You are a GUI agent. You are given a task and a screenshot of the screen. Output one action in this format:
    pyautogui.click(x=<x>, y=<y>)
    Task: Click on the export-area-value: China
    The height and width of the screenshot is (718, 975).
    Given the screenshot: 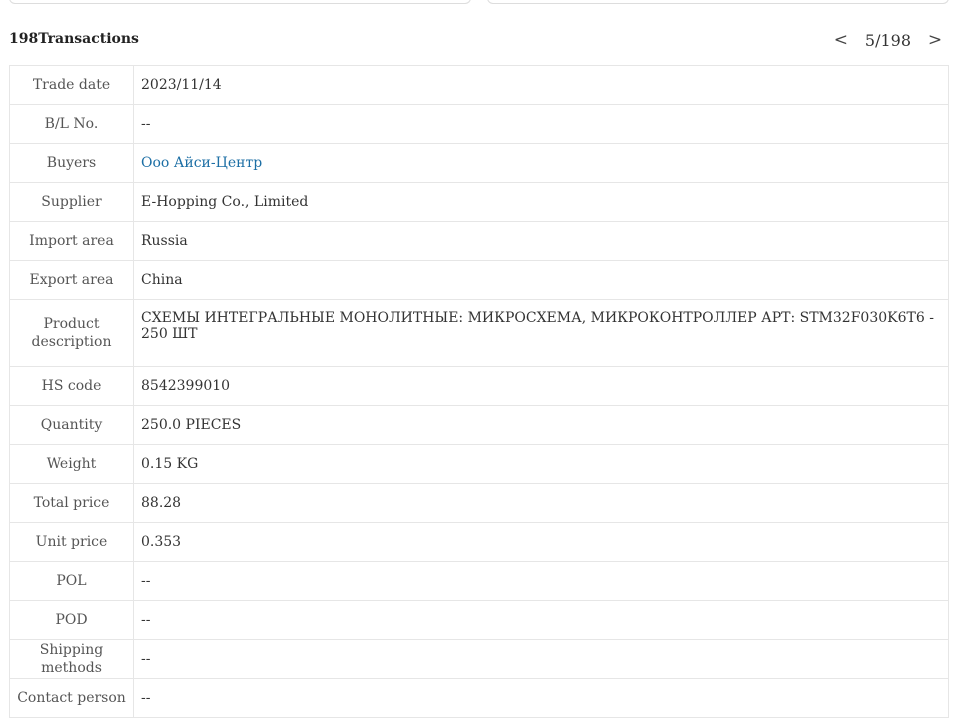 What is the action you would take?
    pyautogui.click(x=541, y=280)
    